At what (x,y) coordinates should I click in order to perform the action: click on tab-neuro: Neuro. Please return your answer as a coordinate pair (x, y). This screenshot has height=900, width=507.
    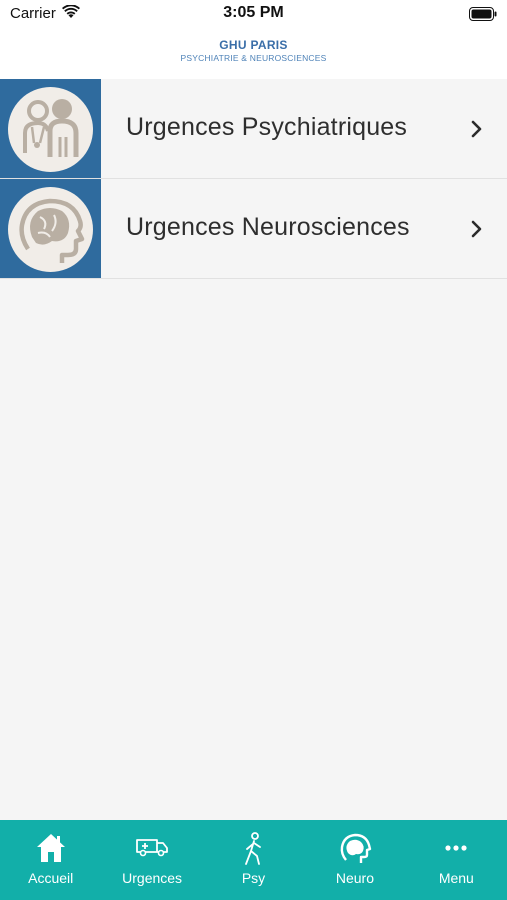
    Looking at the image, I should click on (354, 860).